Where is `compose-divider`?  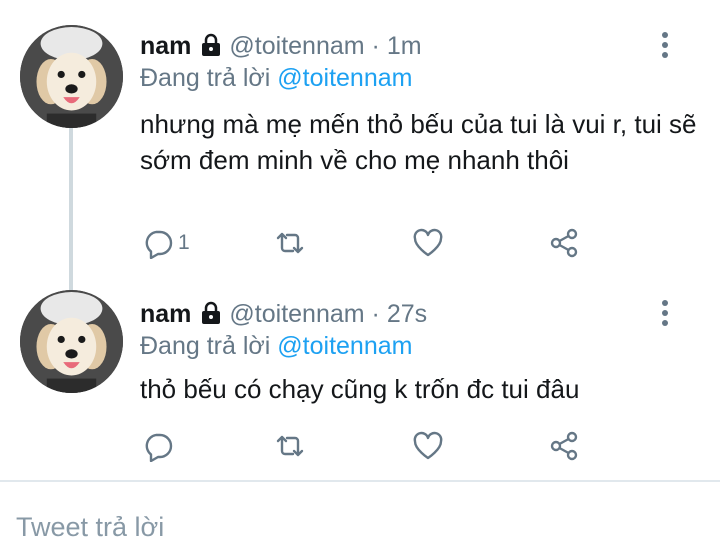 compose-divider is located at coordinates (360, 481).